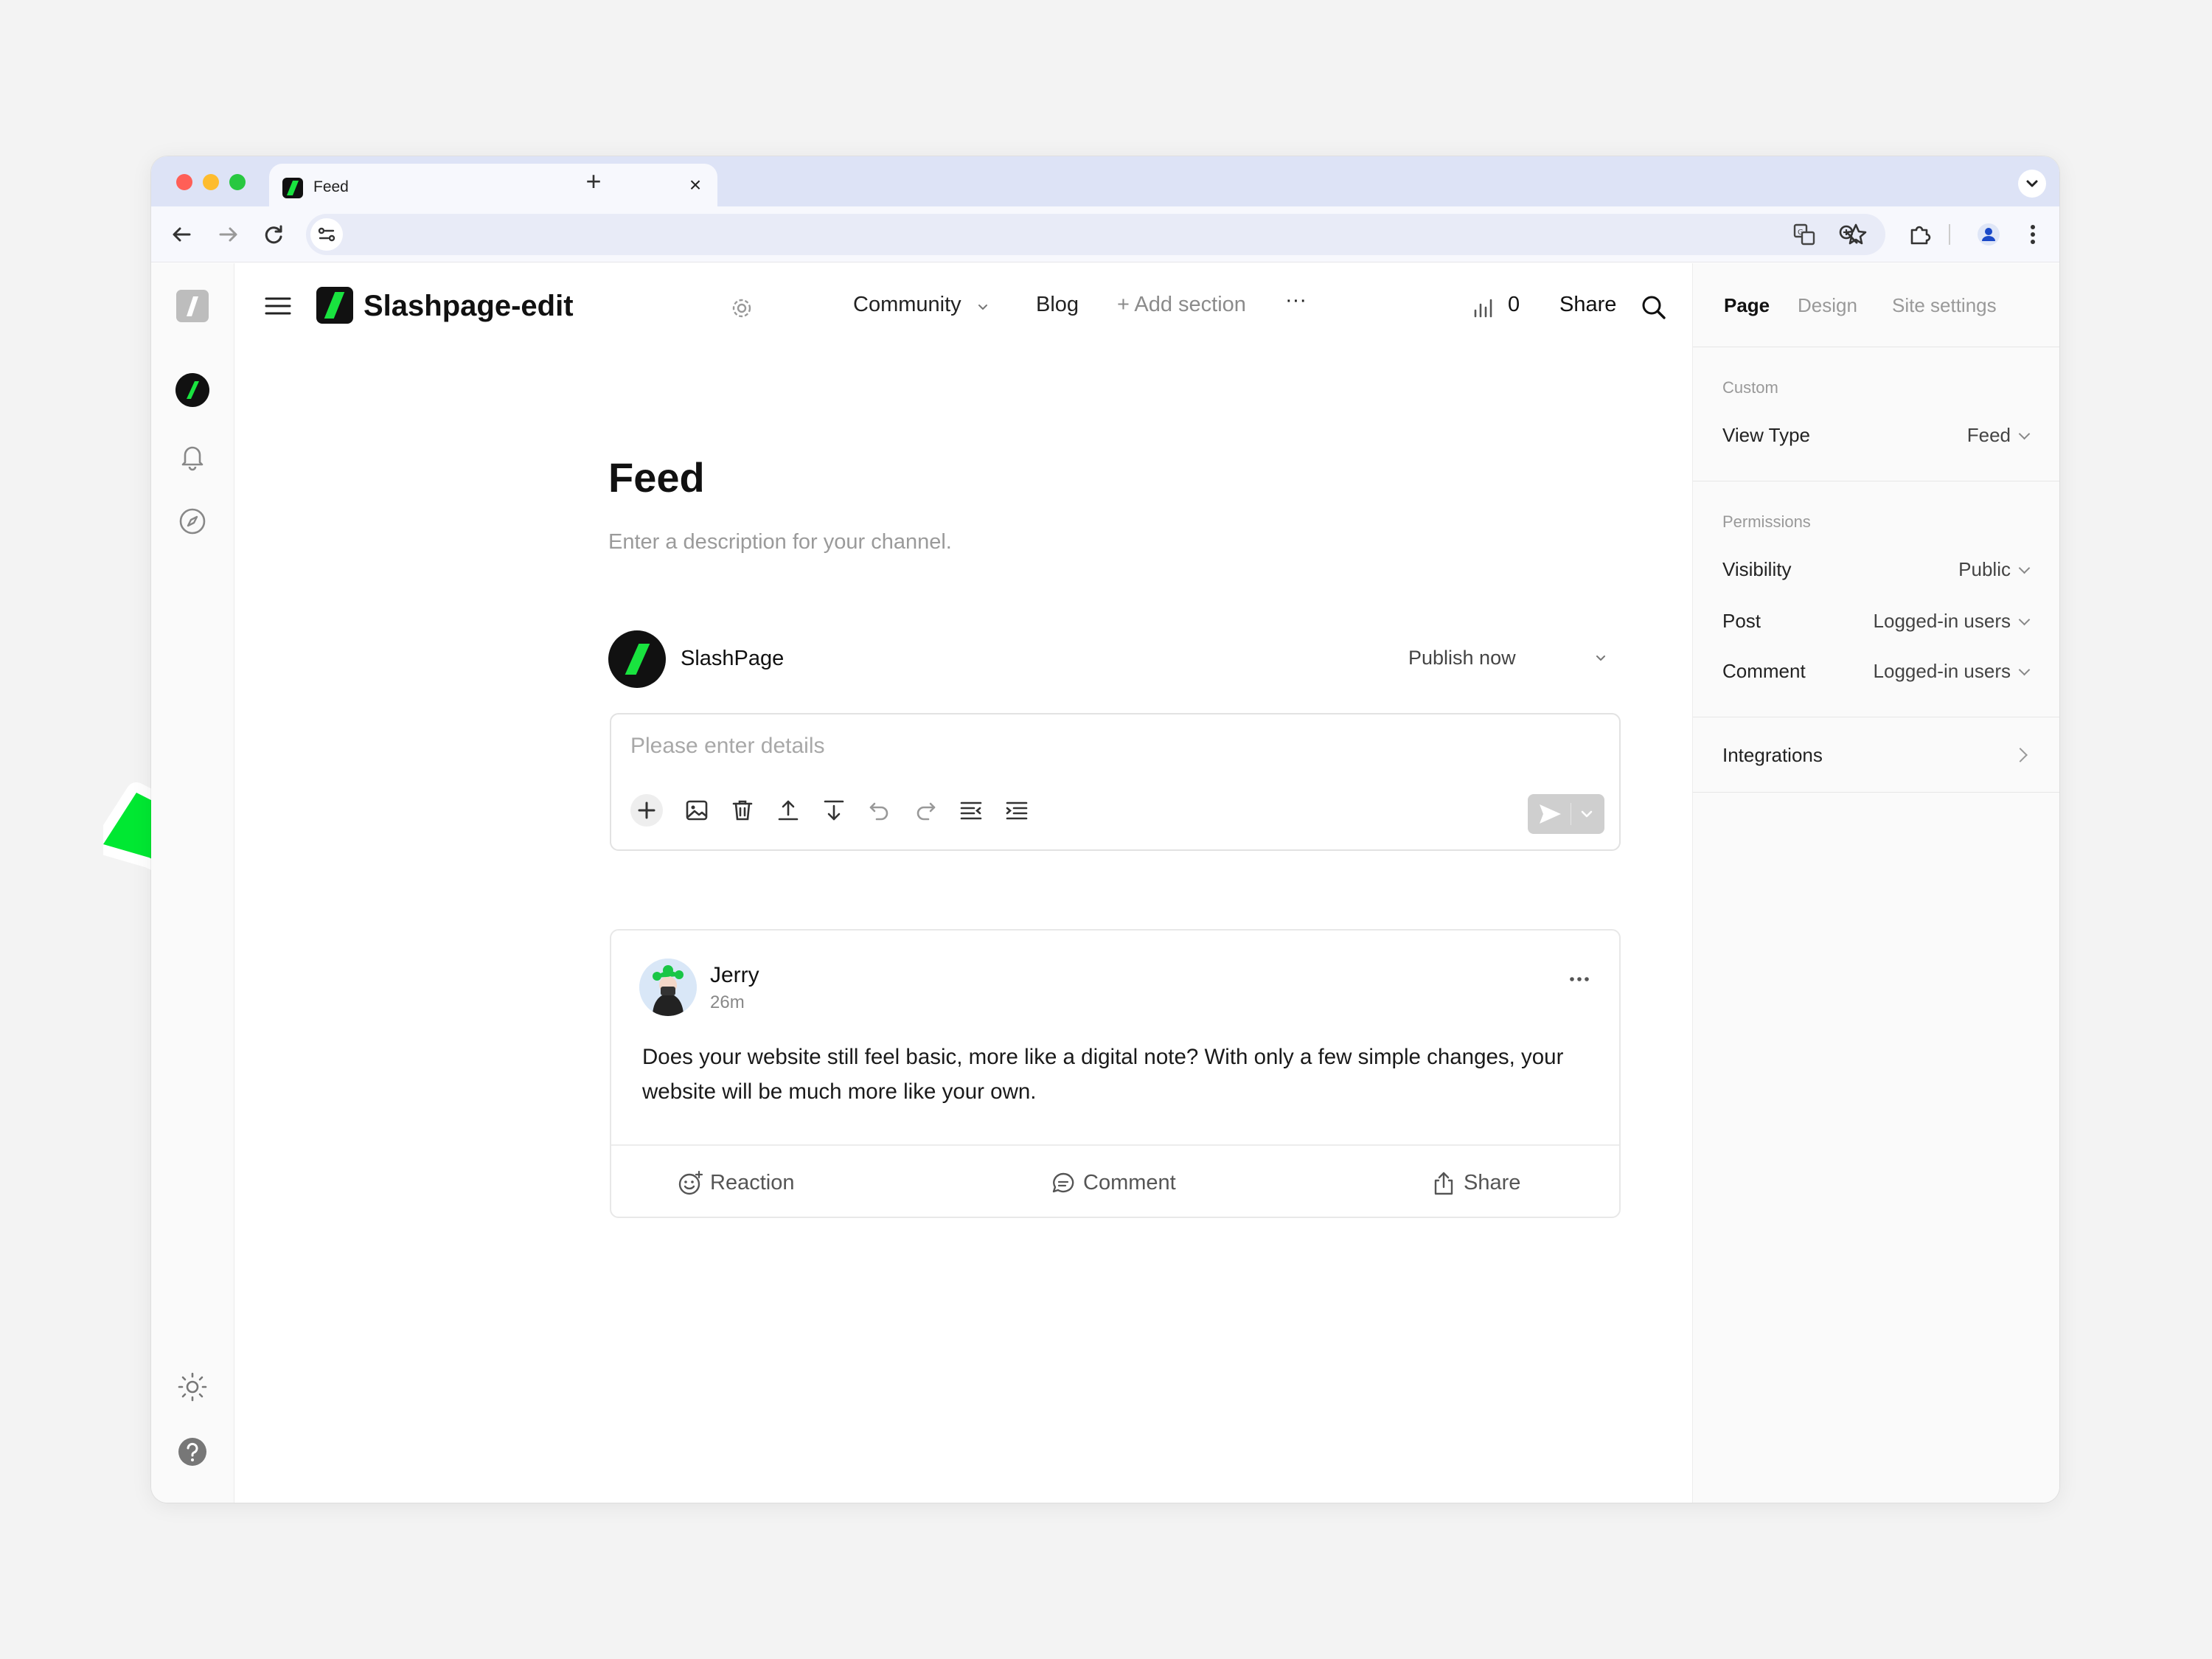 The height and width of the screenshot is (1659, 2212). I want to click on site-info-icon, so click(326, 234).